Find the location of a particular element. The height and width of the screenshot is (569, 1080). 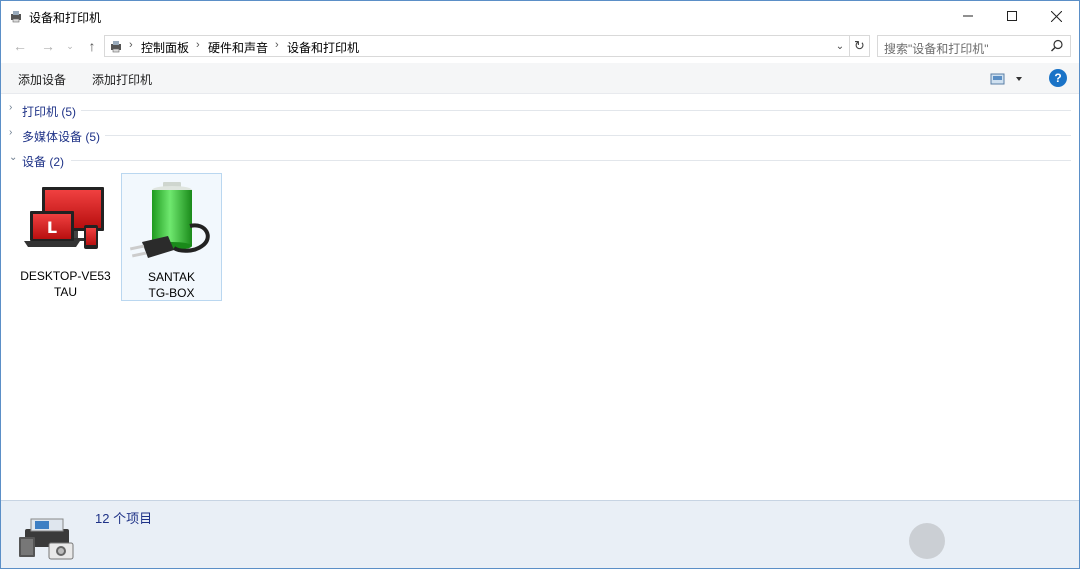

back-arrow-icon: ← is located at coordinates (20, 46).